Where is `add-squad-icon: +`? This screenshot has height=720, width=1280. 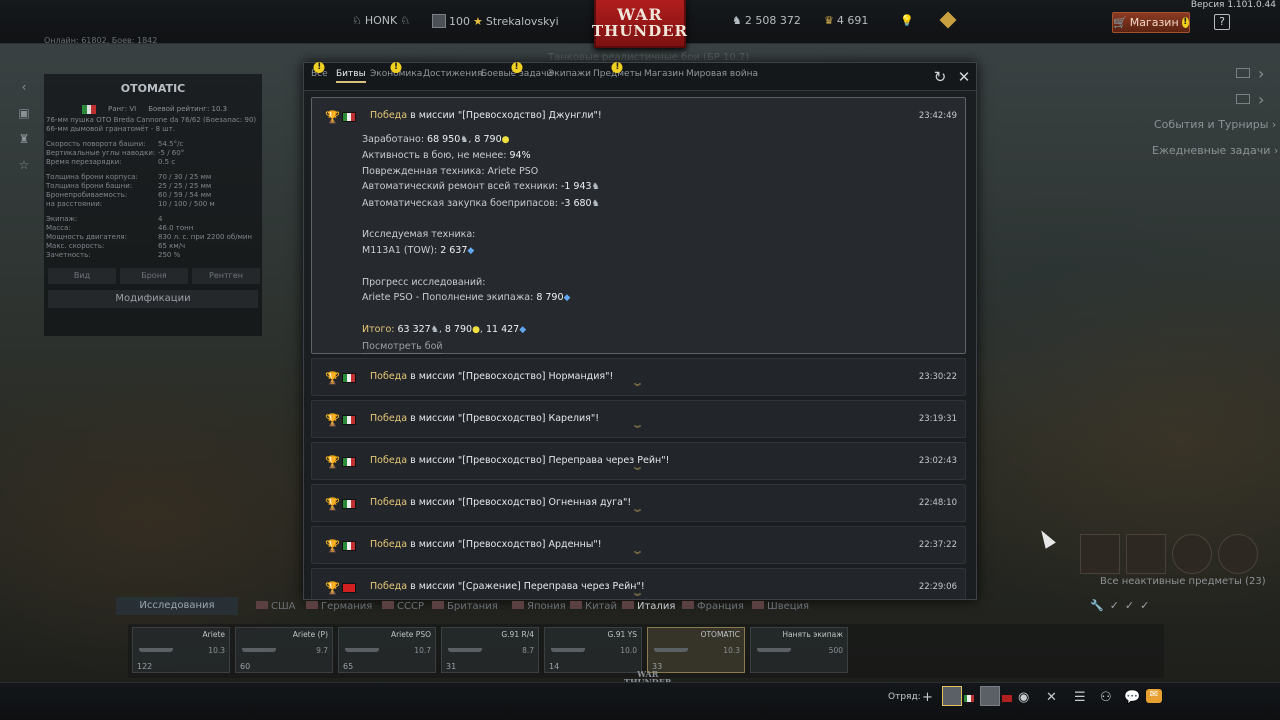
add-squad-icon: + is located at coordinates (927, 697).